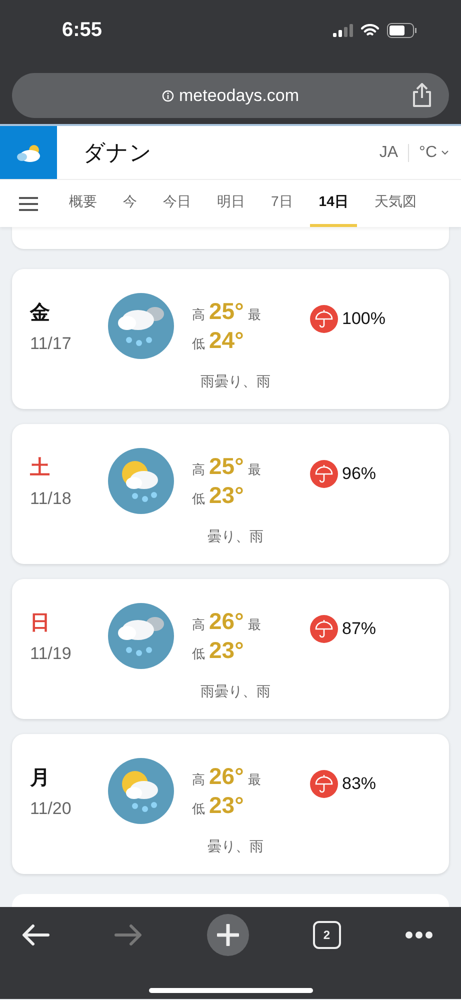 This screenshot has width=461, height=1000. I want to click on rain-chance: 87%, so click(359, 629).